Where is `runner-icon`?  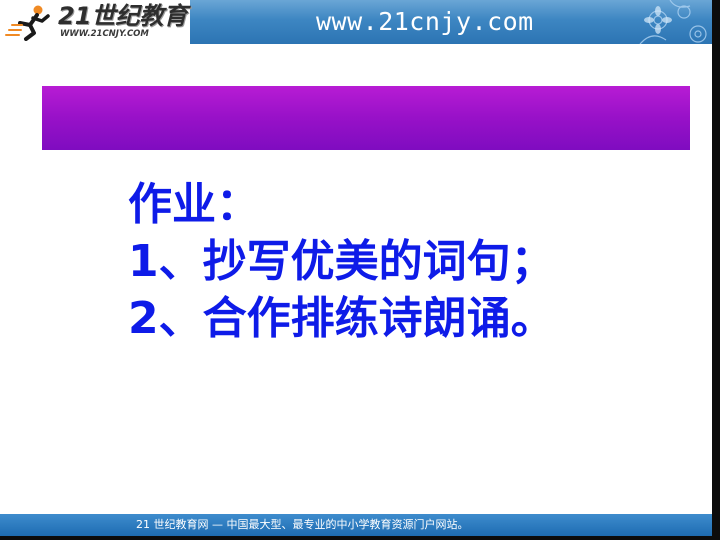 runner-icon is located at coordinates (27, 23).